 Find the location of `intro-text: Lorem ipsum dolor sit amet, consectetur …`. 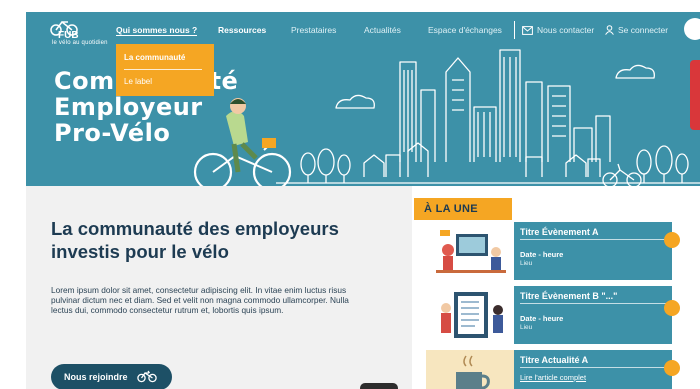

intro-text: Lorem ipsum dolor sit amet, consectetur … is located at coordinates (200, 300).